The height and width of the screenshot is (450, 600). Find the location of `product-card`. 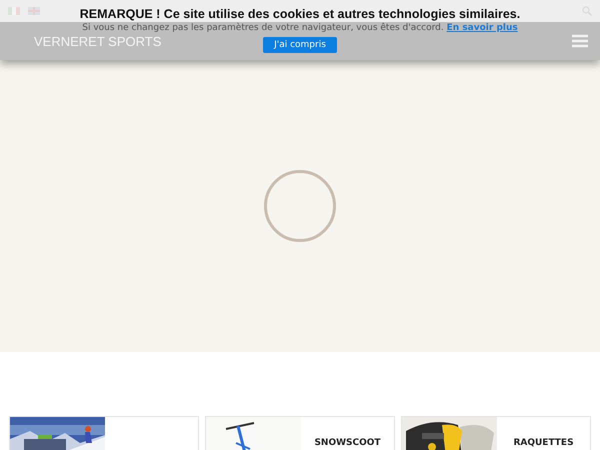

product-card is located at coordinates (104, 433).